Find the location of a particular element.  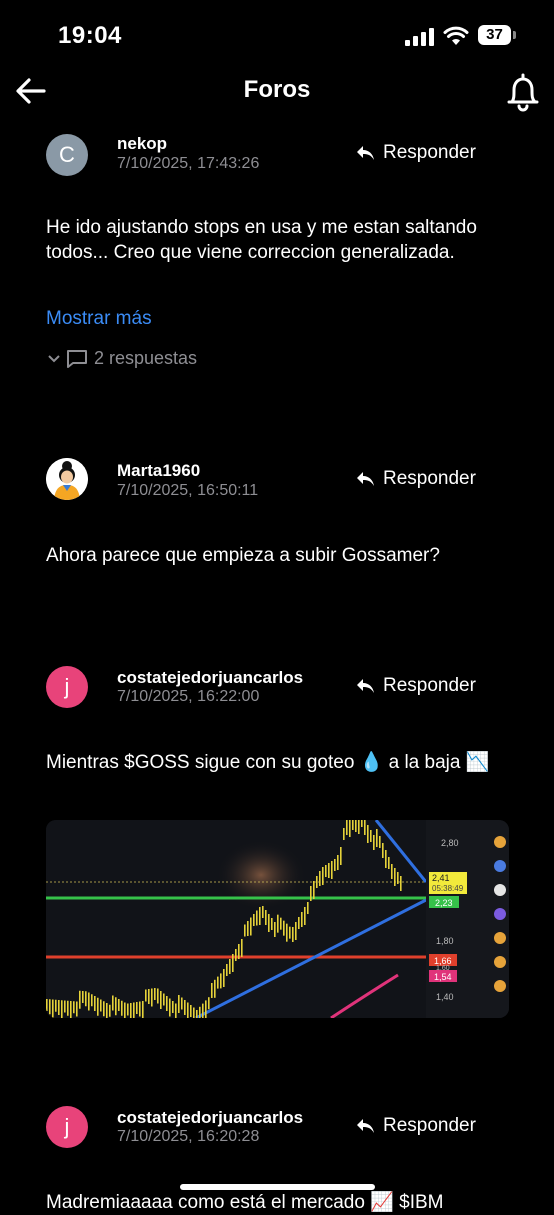

post-username: Marta1960 is located at coordinates (158, 471).